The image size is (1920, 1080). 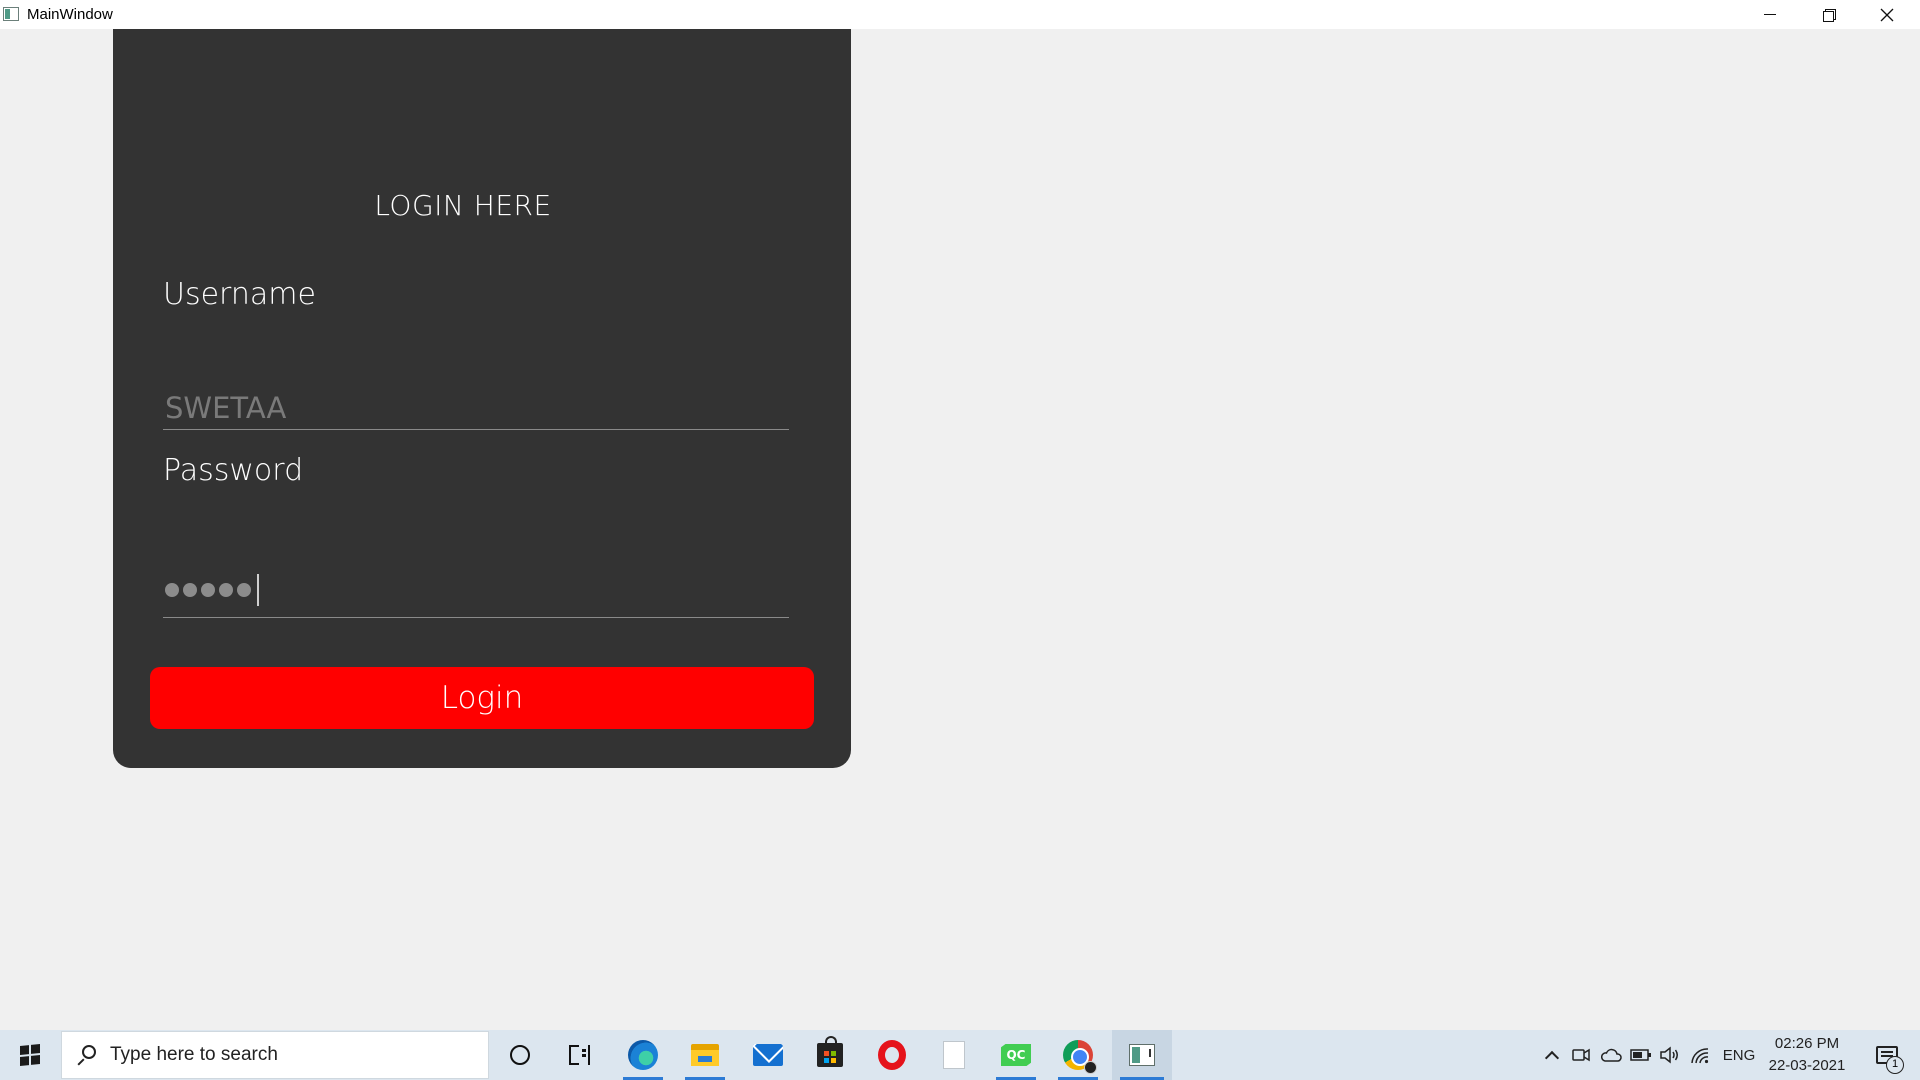 What do you see at coordinates (830, 1051) in the screenshot?
I see `store-icon` at bounding box center [830, 1051].